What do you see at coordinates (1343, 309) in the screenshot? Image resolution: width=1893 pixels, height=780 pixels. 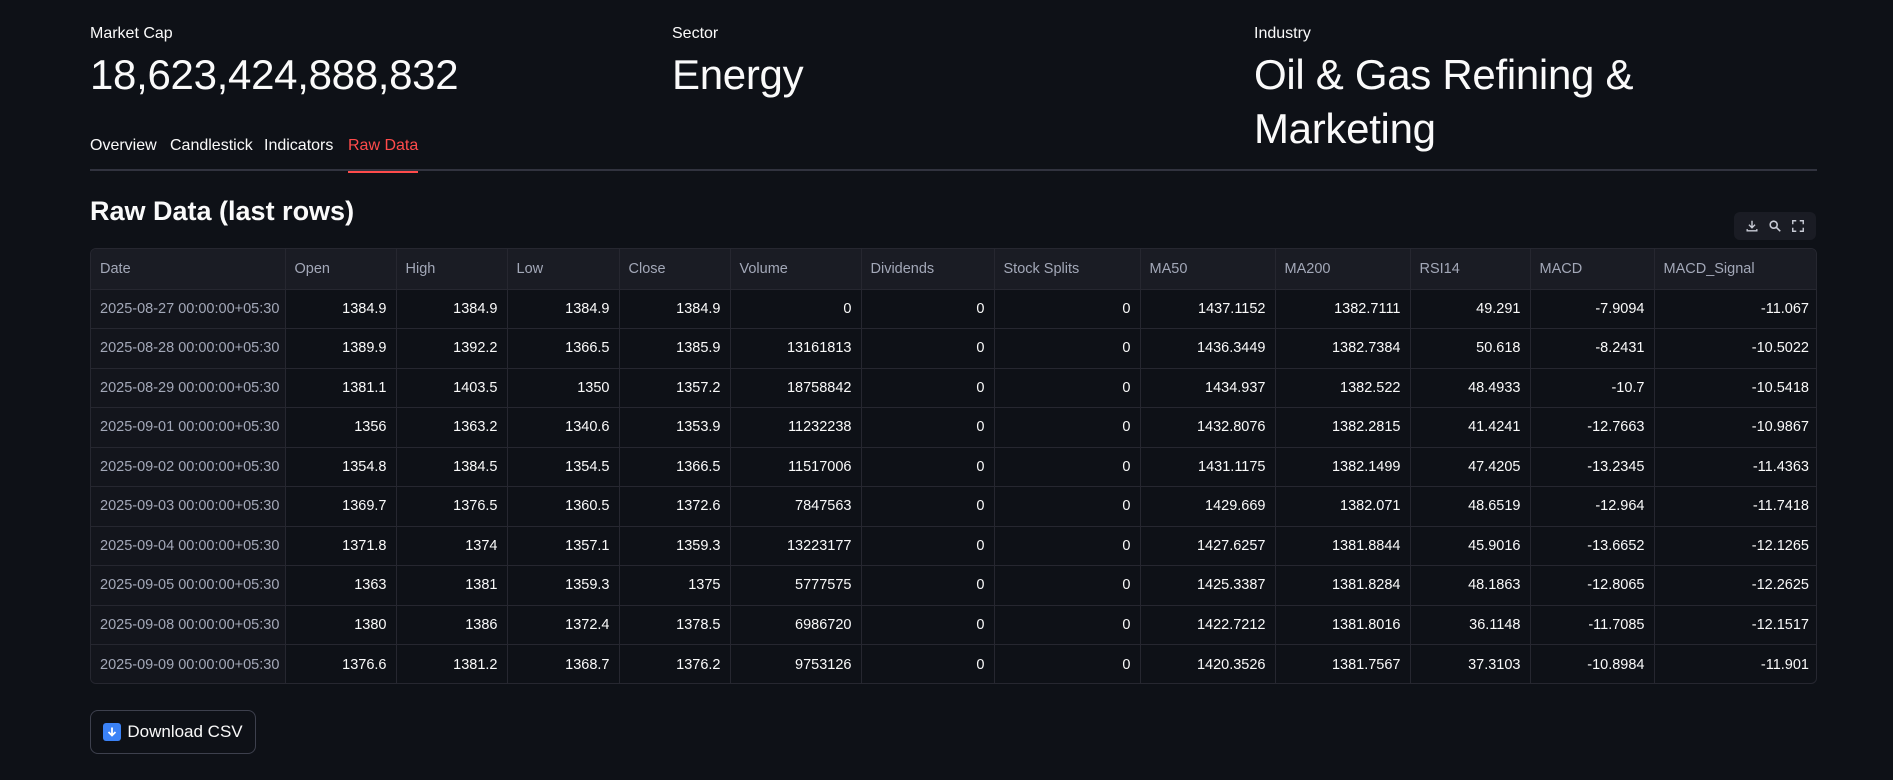 I see `table-cell: 1382.7111` at bounding box center [1343, 309].